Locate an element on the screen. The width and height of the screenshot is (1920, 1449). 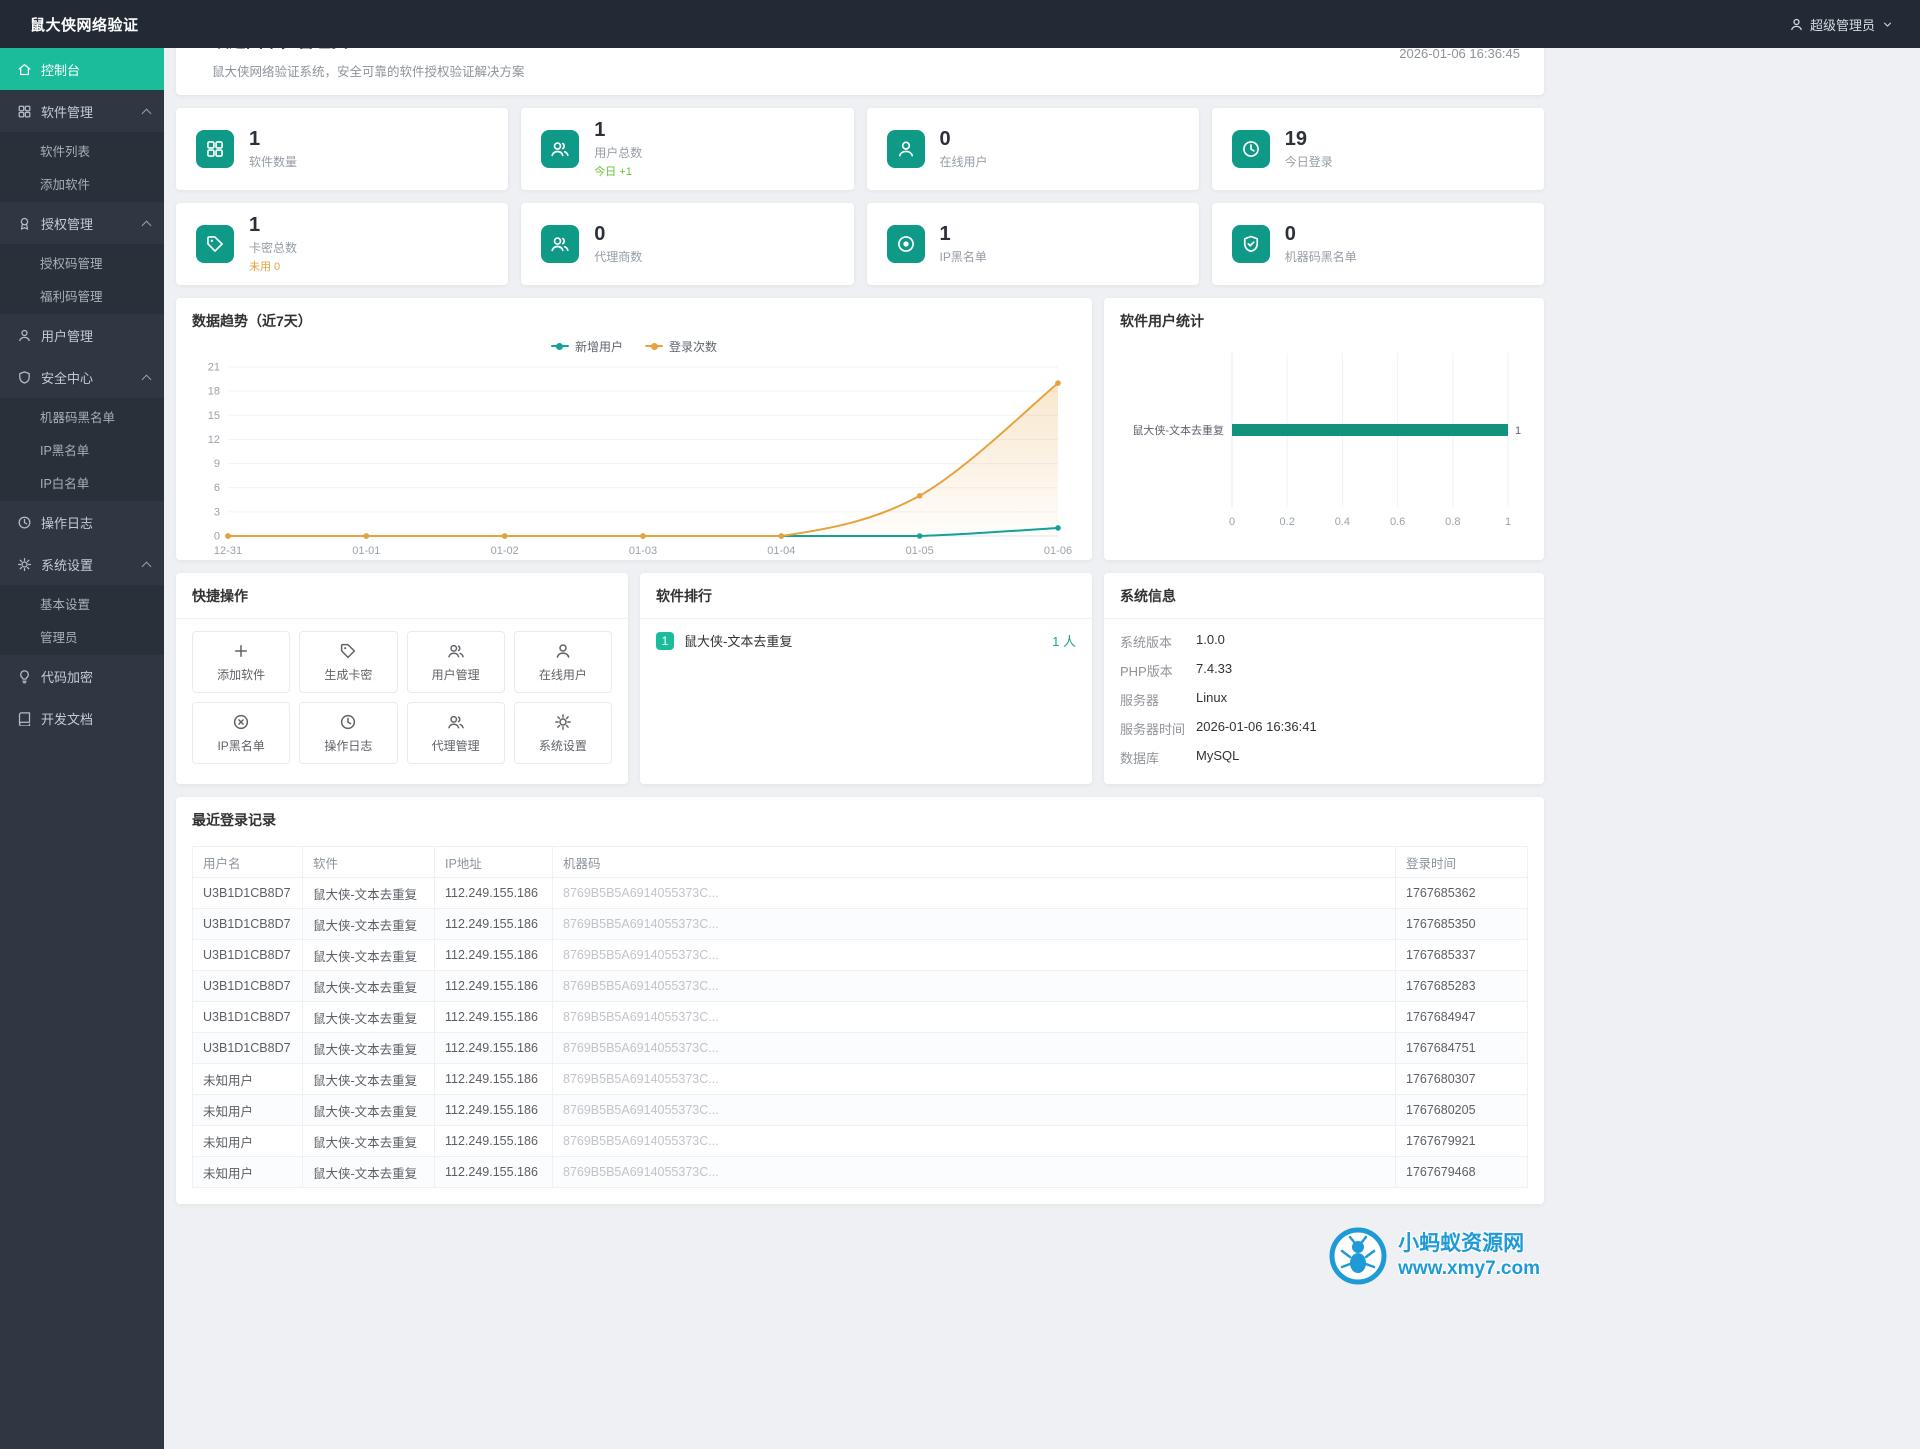
sidebar-item-admins: 管理员 is located at coordinates (82, 636).